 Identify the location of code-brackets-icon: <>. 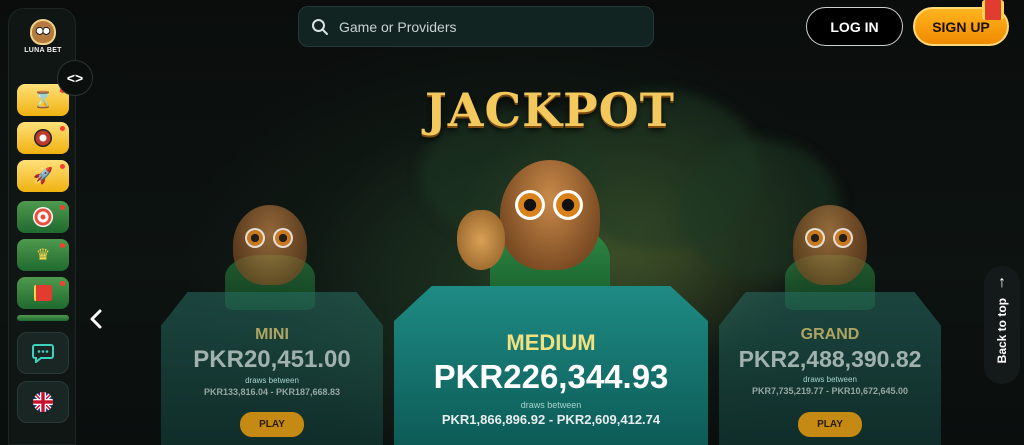
(75, 78).